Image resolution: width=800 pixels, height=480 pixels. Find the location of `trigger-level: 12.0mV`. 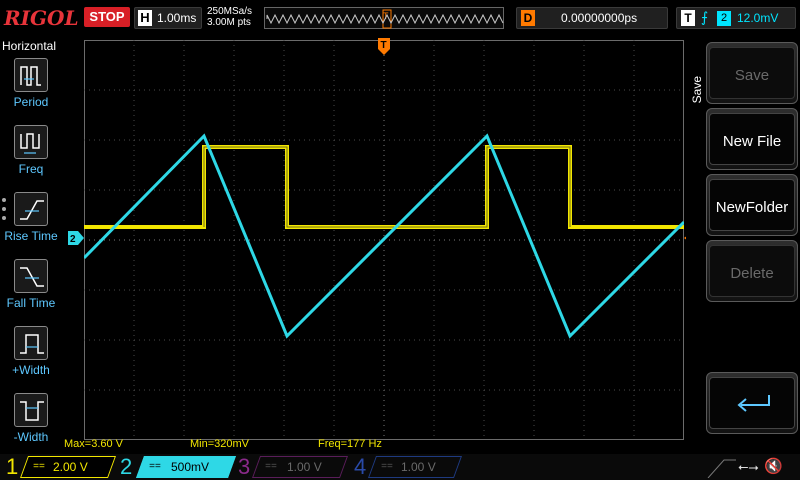

trigger-level: 12.0mV is located at coordinates (758, 18).